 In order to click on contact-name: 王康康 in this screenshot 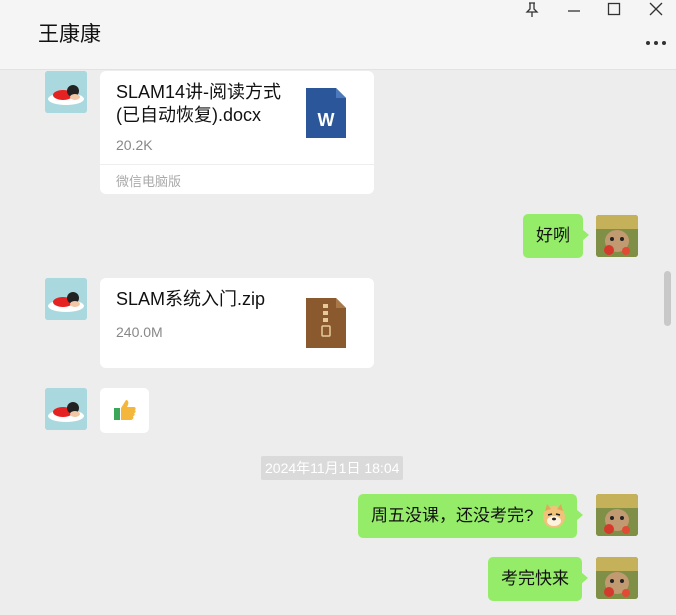, I will do `click(69, 34)`.